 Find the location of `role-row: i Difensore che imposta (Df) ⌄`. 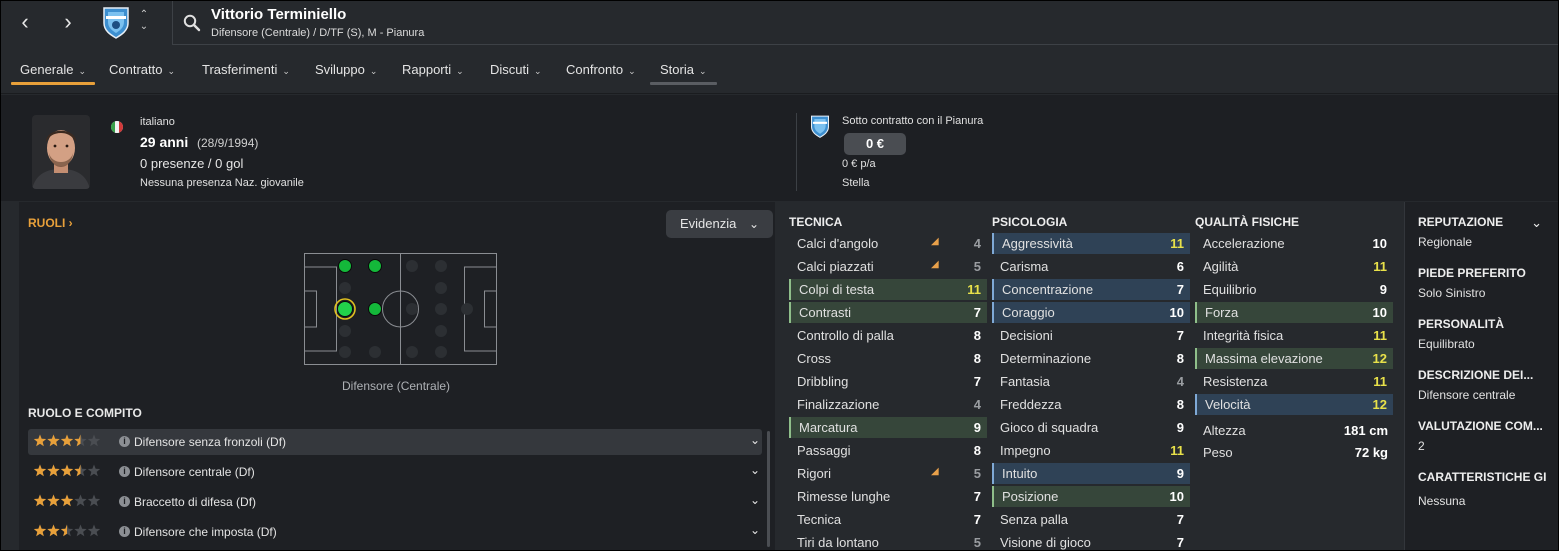

role-row: i Difensore che imposta (Df) ⌄ is located at coordinates (395, 532).